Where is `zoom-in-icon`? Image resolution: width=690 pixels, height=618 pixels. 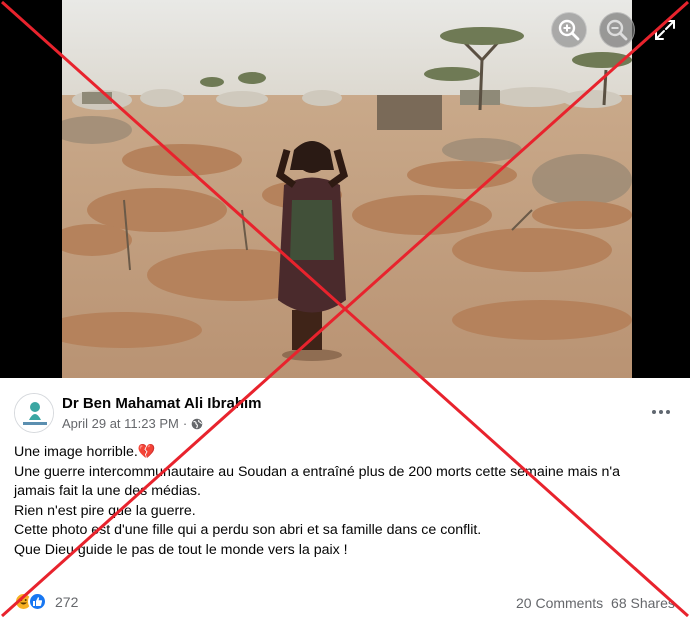
zoom-in-icon is located at coordinates (569, 30).